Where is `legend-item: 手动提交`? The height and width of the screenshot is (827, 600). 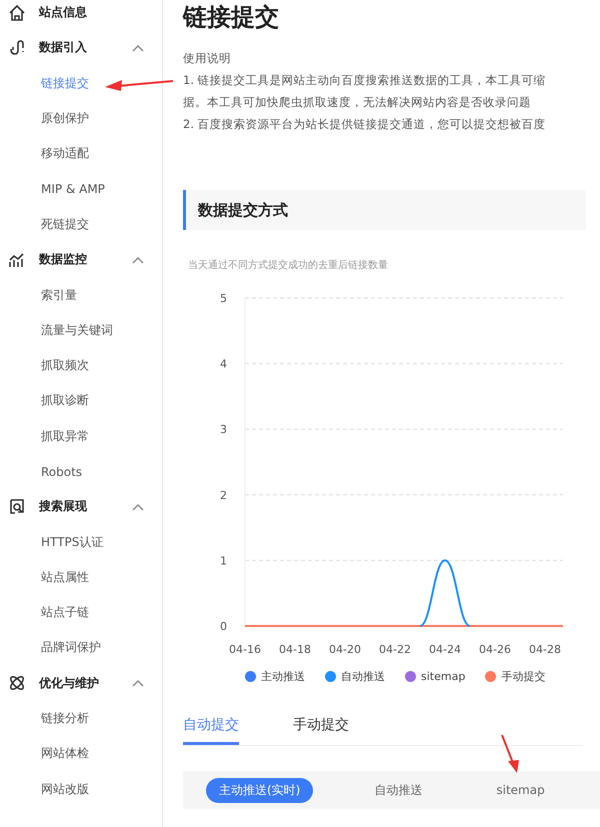
legend-item: 手动提交 is located at coordinates (515, 676).